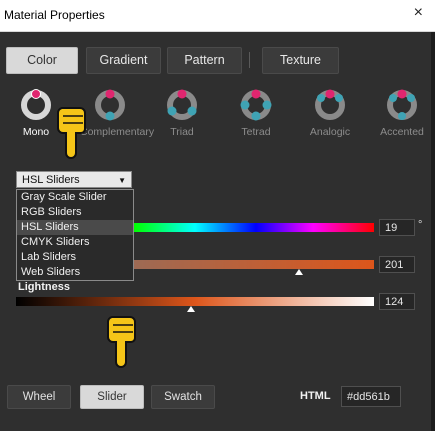  Describe the element at coordinates (183, 397) in the screenshot. I see `swatch-view-button: Swatch` at that location.